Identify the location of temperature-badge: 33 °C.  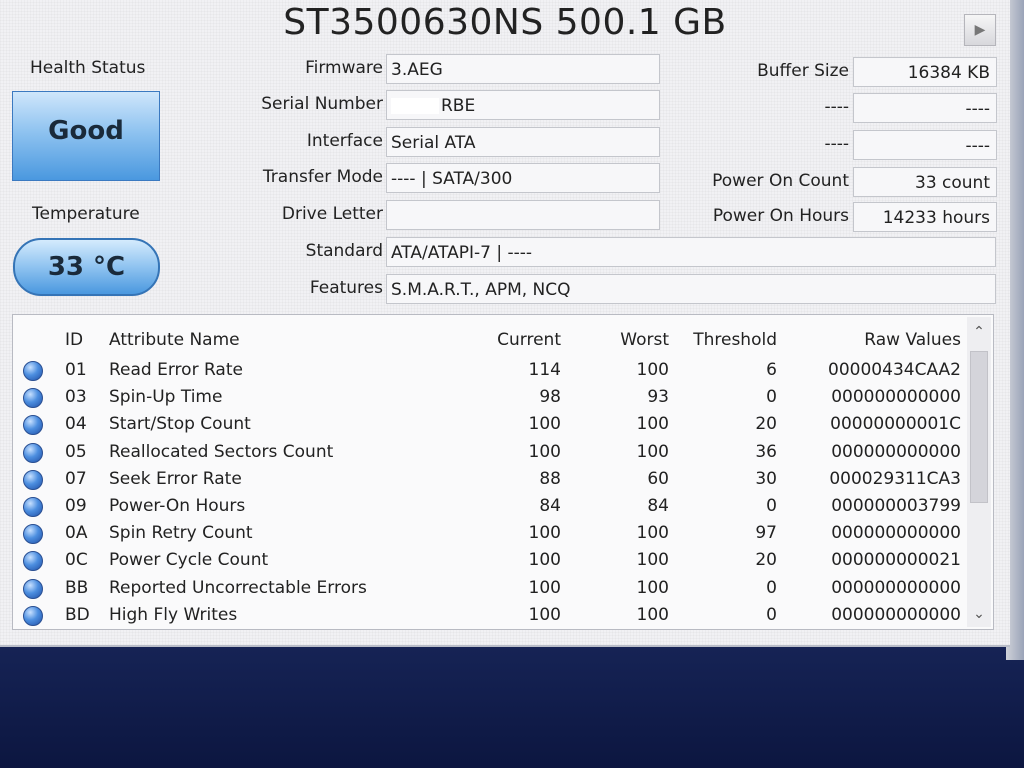
(86, 267).